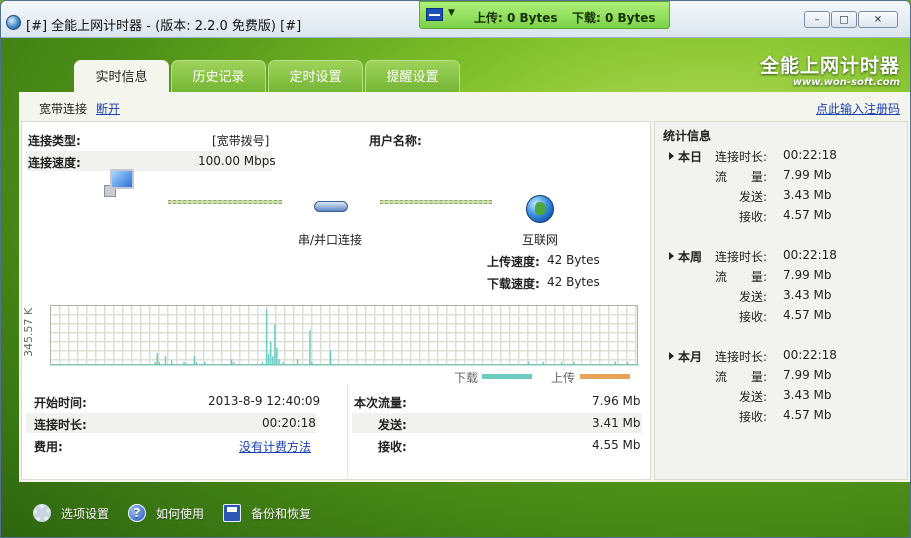 This screenshot has width=911, height=538. I want to click on download-speed-label: 下载速度:, so click(513, 284).